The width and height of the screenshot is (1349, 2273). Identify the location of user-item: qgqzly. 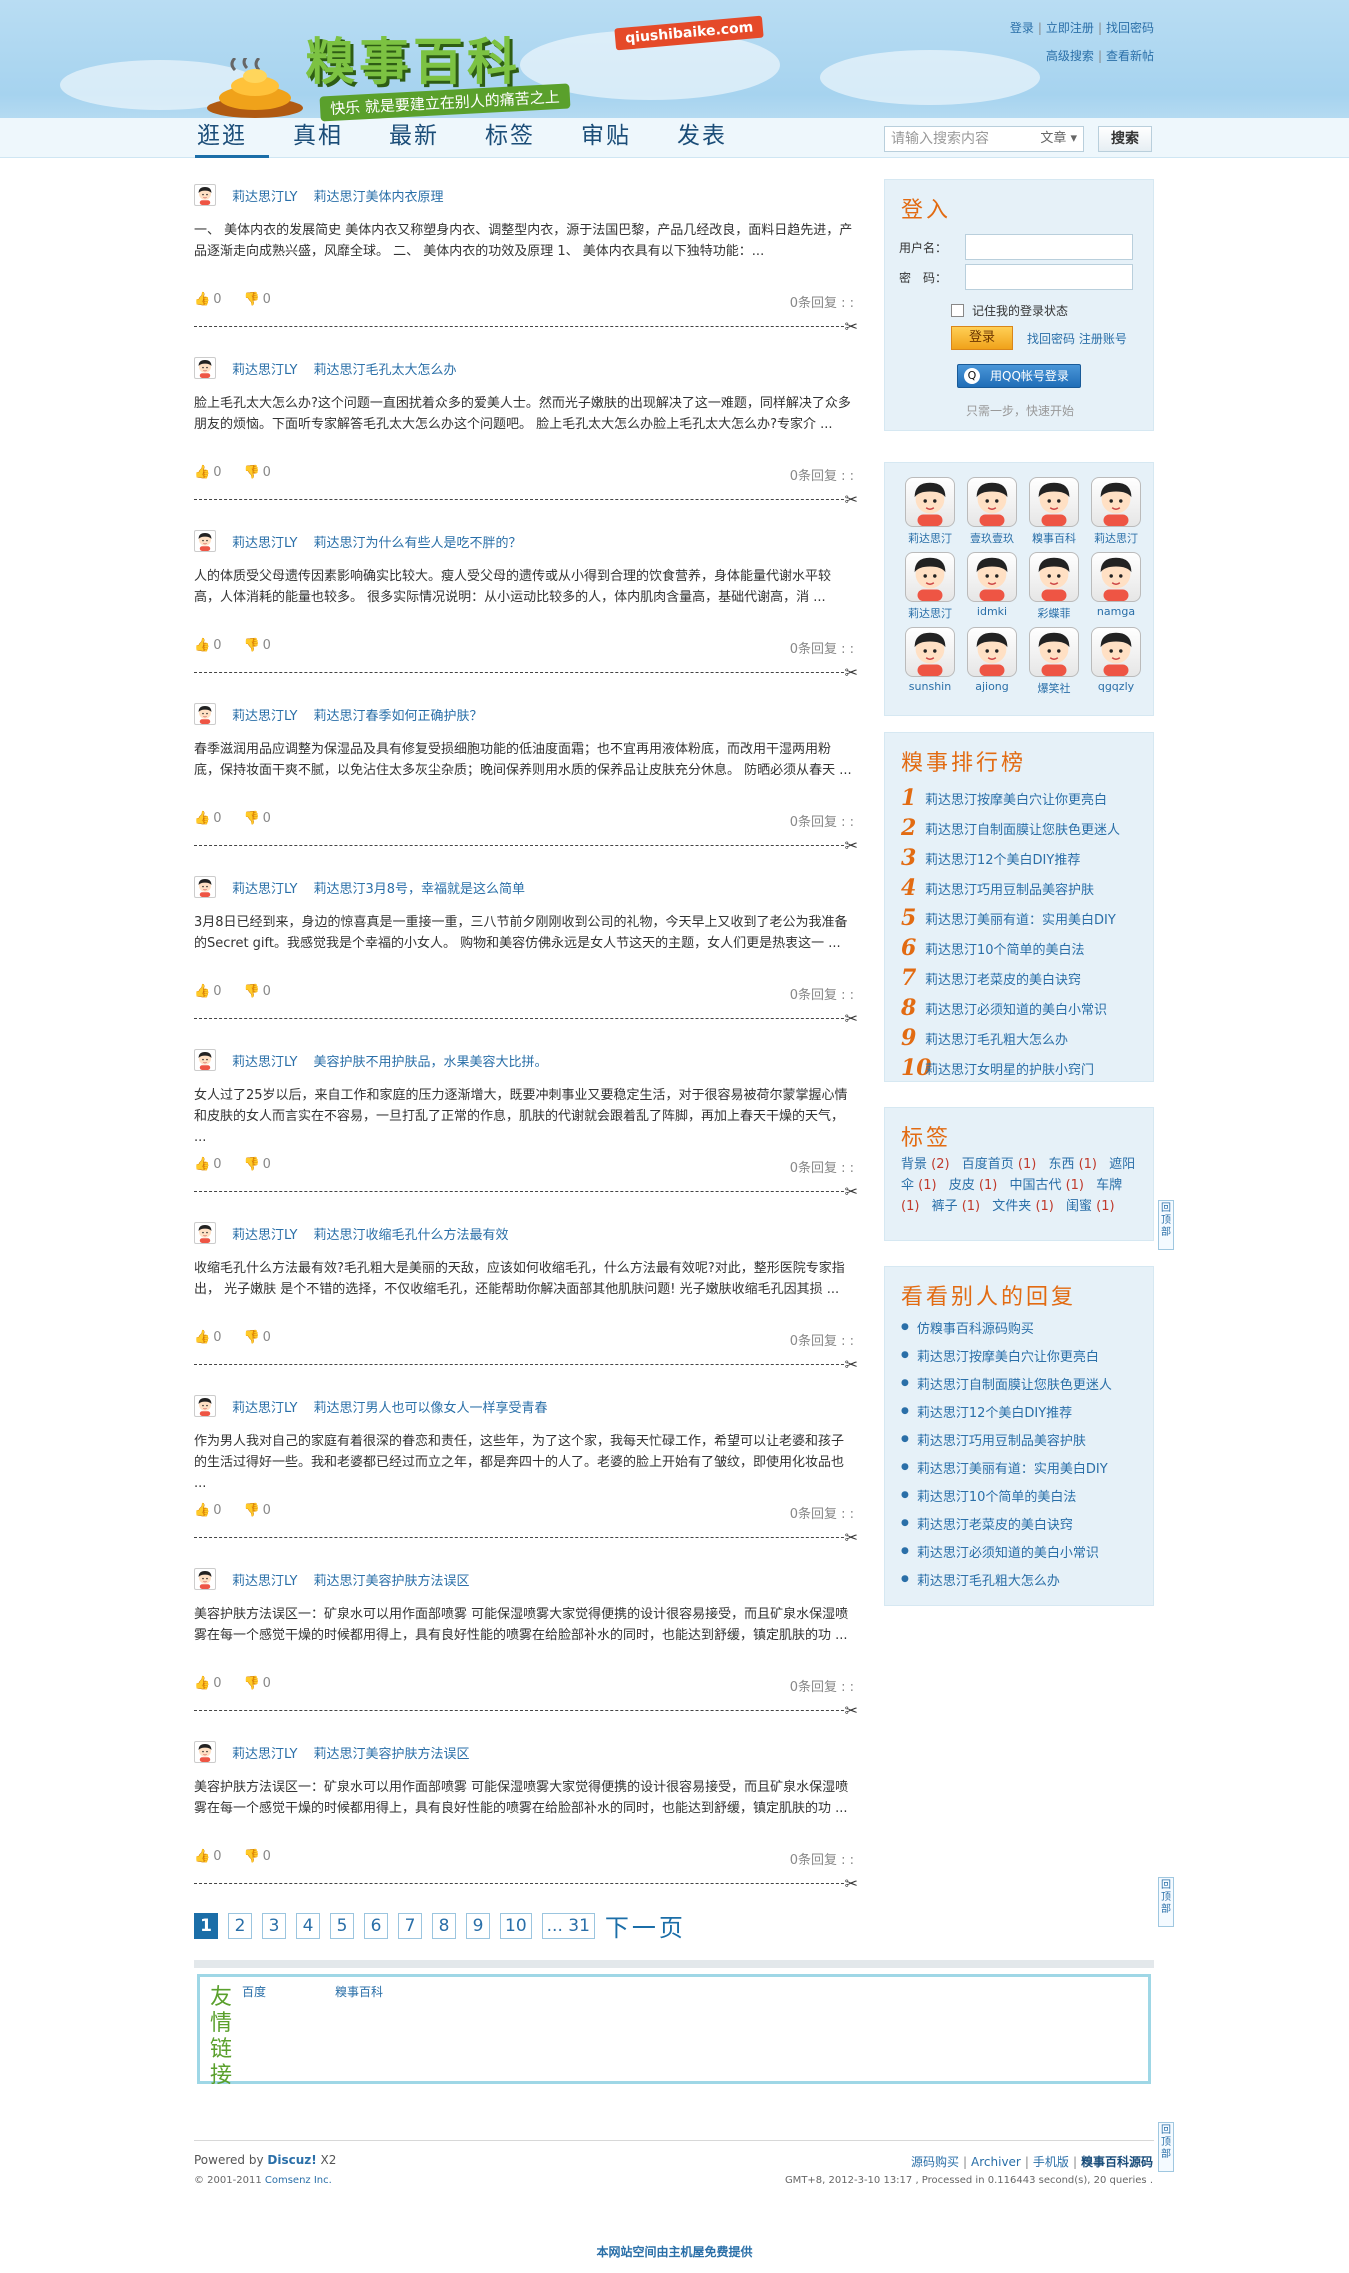
(1116, 664).